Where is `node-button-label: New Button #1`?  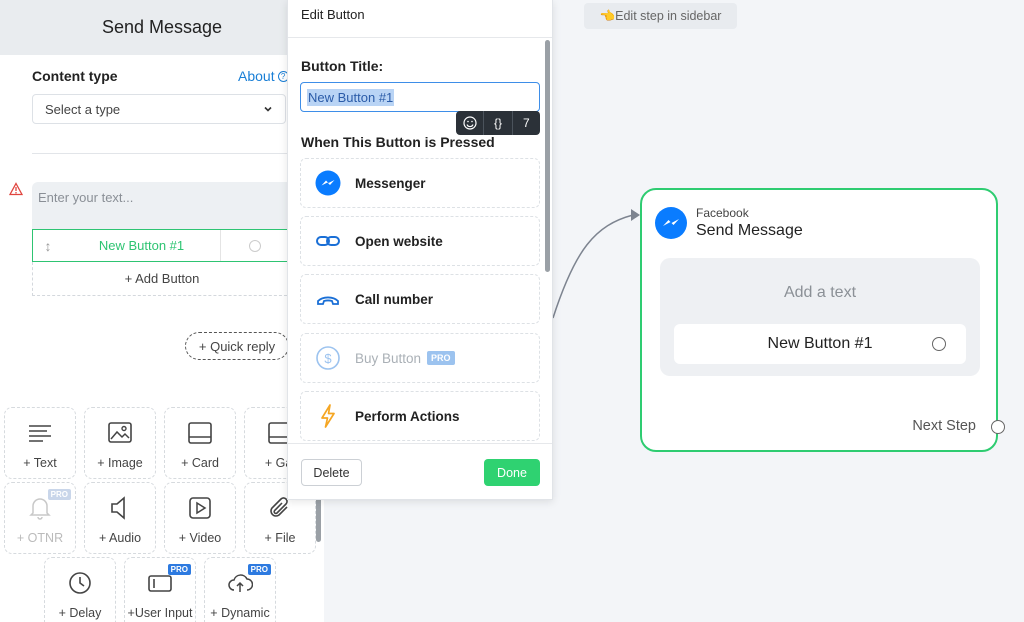 node-button-label: New Button #1 is located at coordinates (820, 343).